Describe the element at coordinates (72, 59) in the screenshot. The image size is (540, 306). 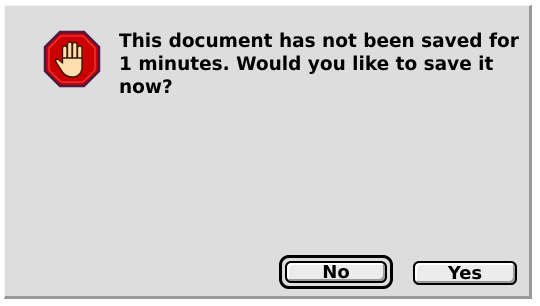
I see `stop-hand-icon` at that location.